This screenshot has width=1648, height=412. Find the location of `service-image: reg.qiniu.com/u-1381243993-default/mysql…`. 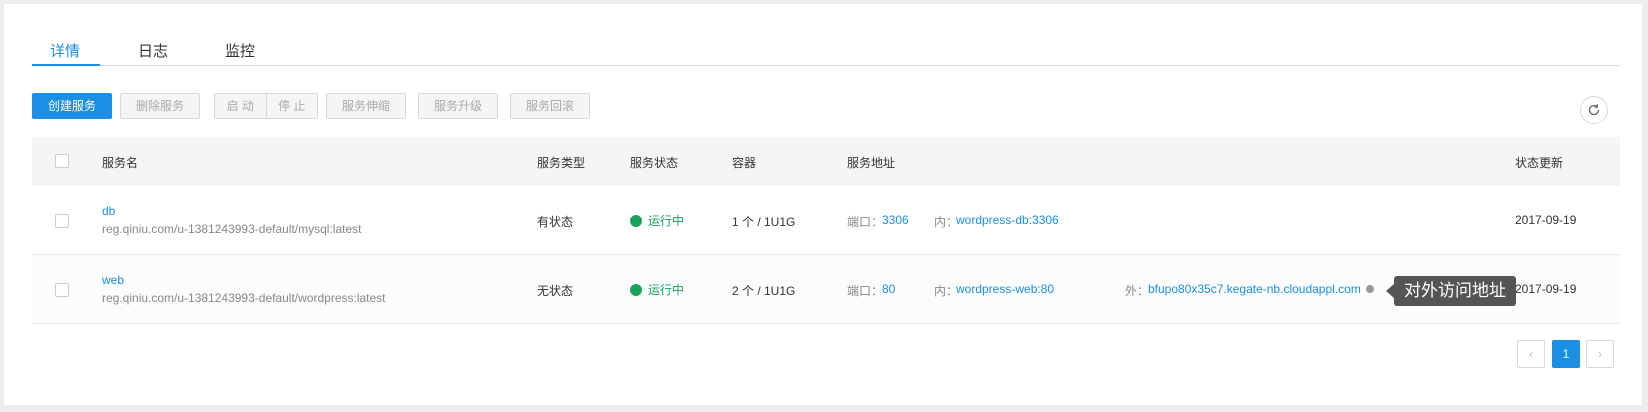

service-image: reg.qiniu.com/u-1381243993-default/mysql… is located at coordinates (232, 229).